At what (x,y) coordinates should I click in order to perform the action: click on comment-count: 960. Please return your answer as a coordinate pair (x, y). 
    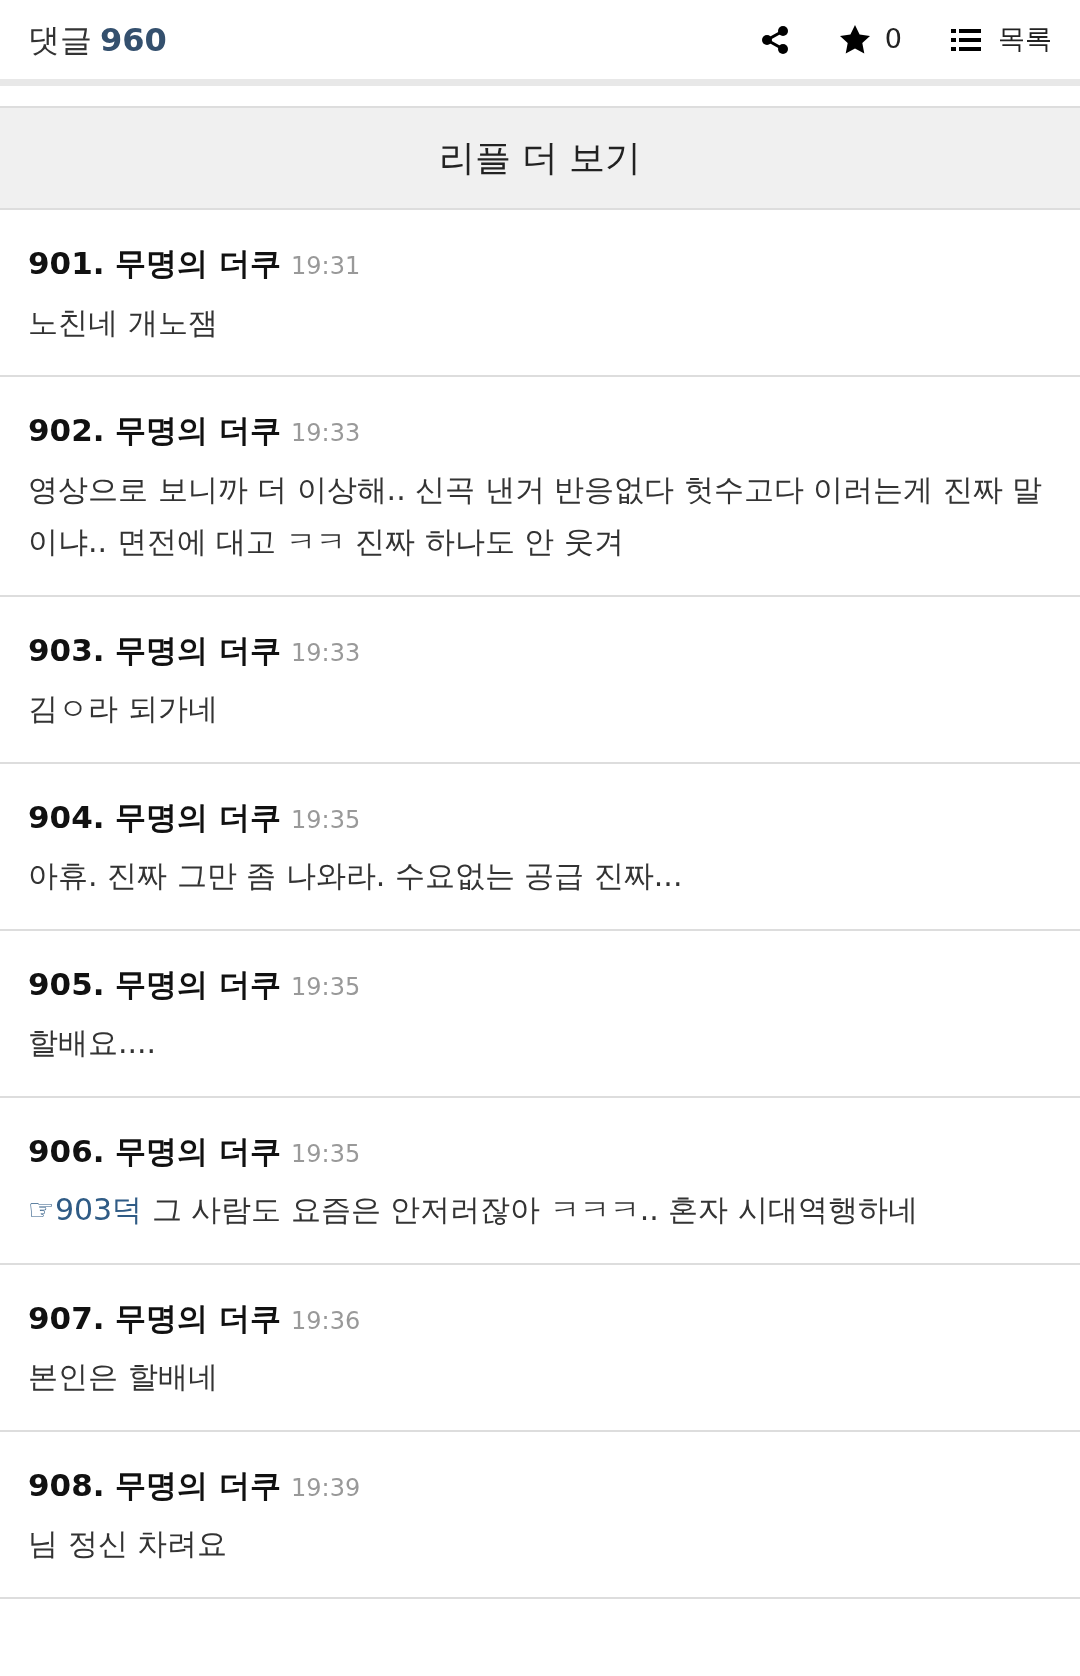
    Looking at the image, I should click on (133, 40).